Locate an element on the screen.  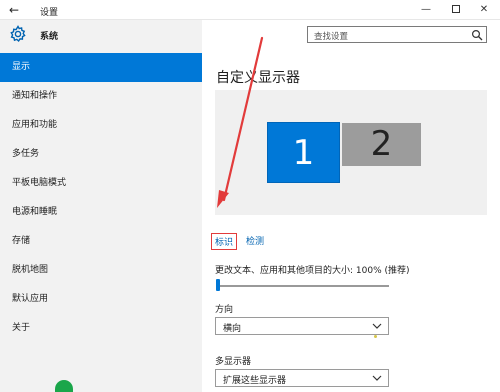
search-icon is located at coordinates (477, 35).